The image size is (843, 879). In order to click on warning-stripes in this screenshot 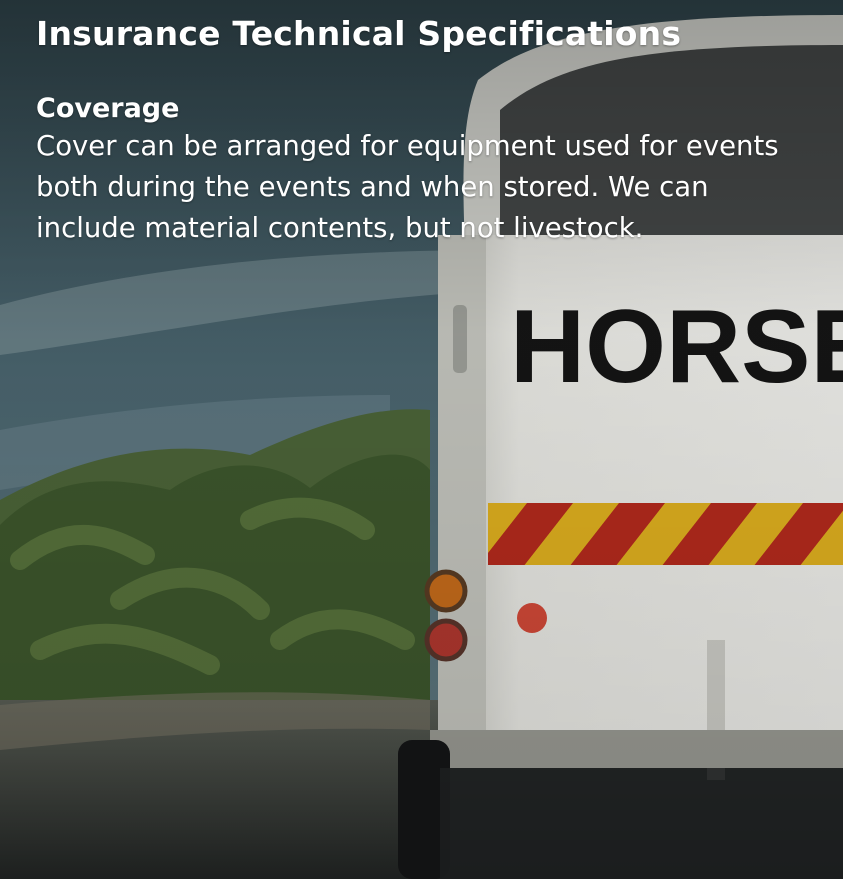, I will do `click(665, 534)`.